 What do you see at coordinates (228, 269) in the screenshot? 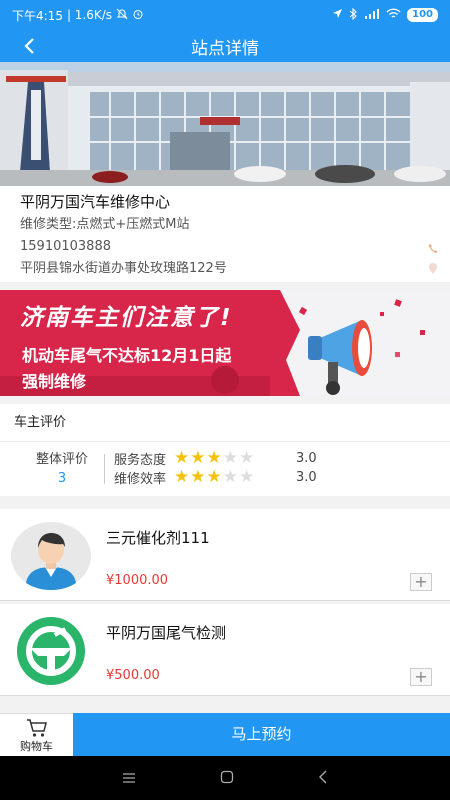
I see `station-address-row: 平阴县锦水街道办事处玫瑰路122号` at bounding box center [228, 269].